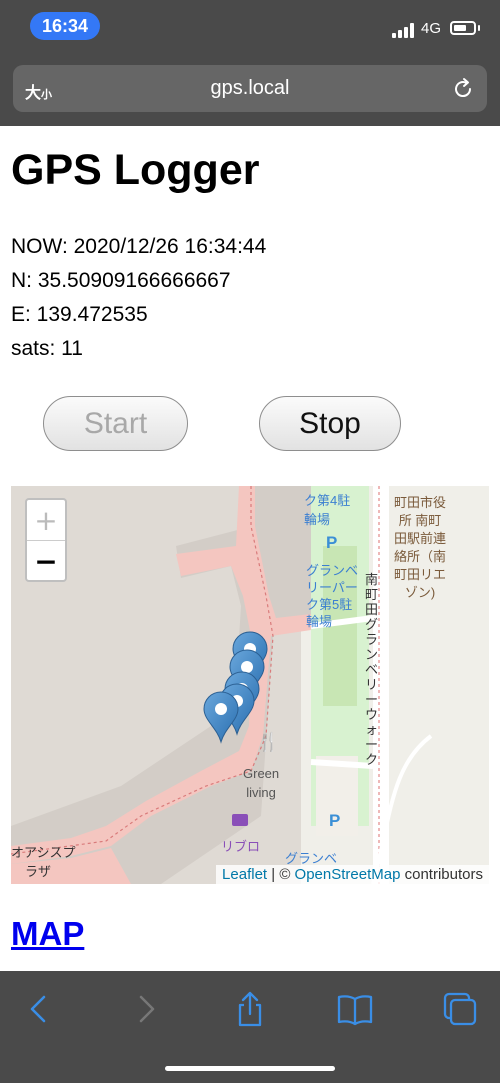  I want to click on map-label: ク第4駐, so click(327, 500).